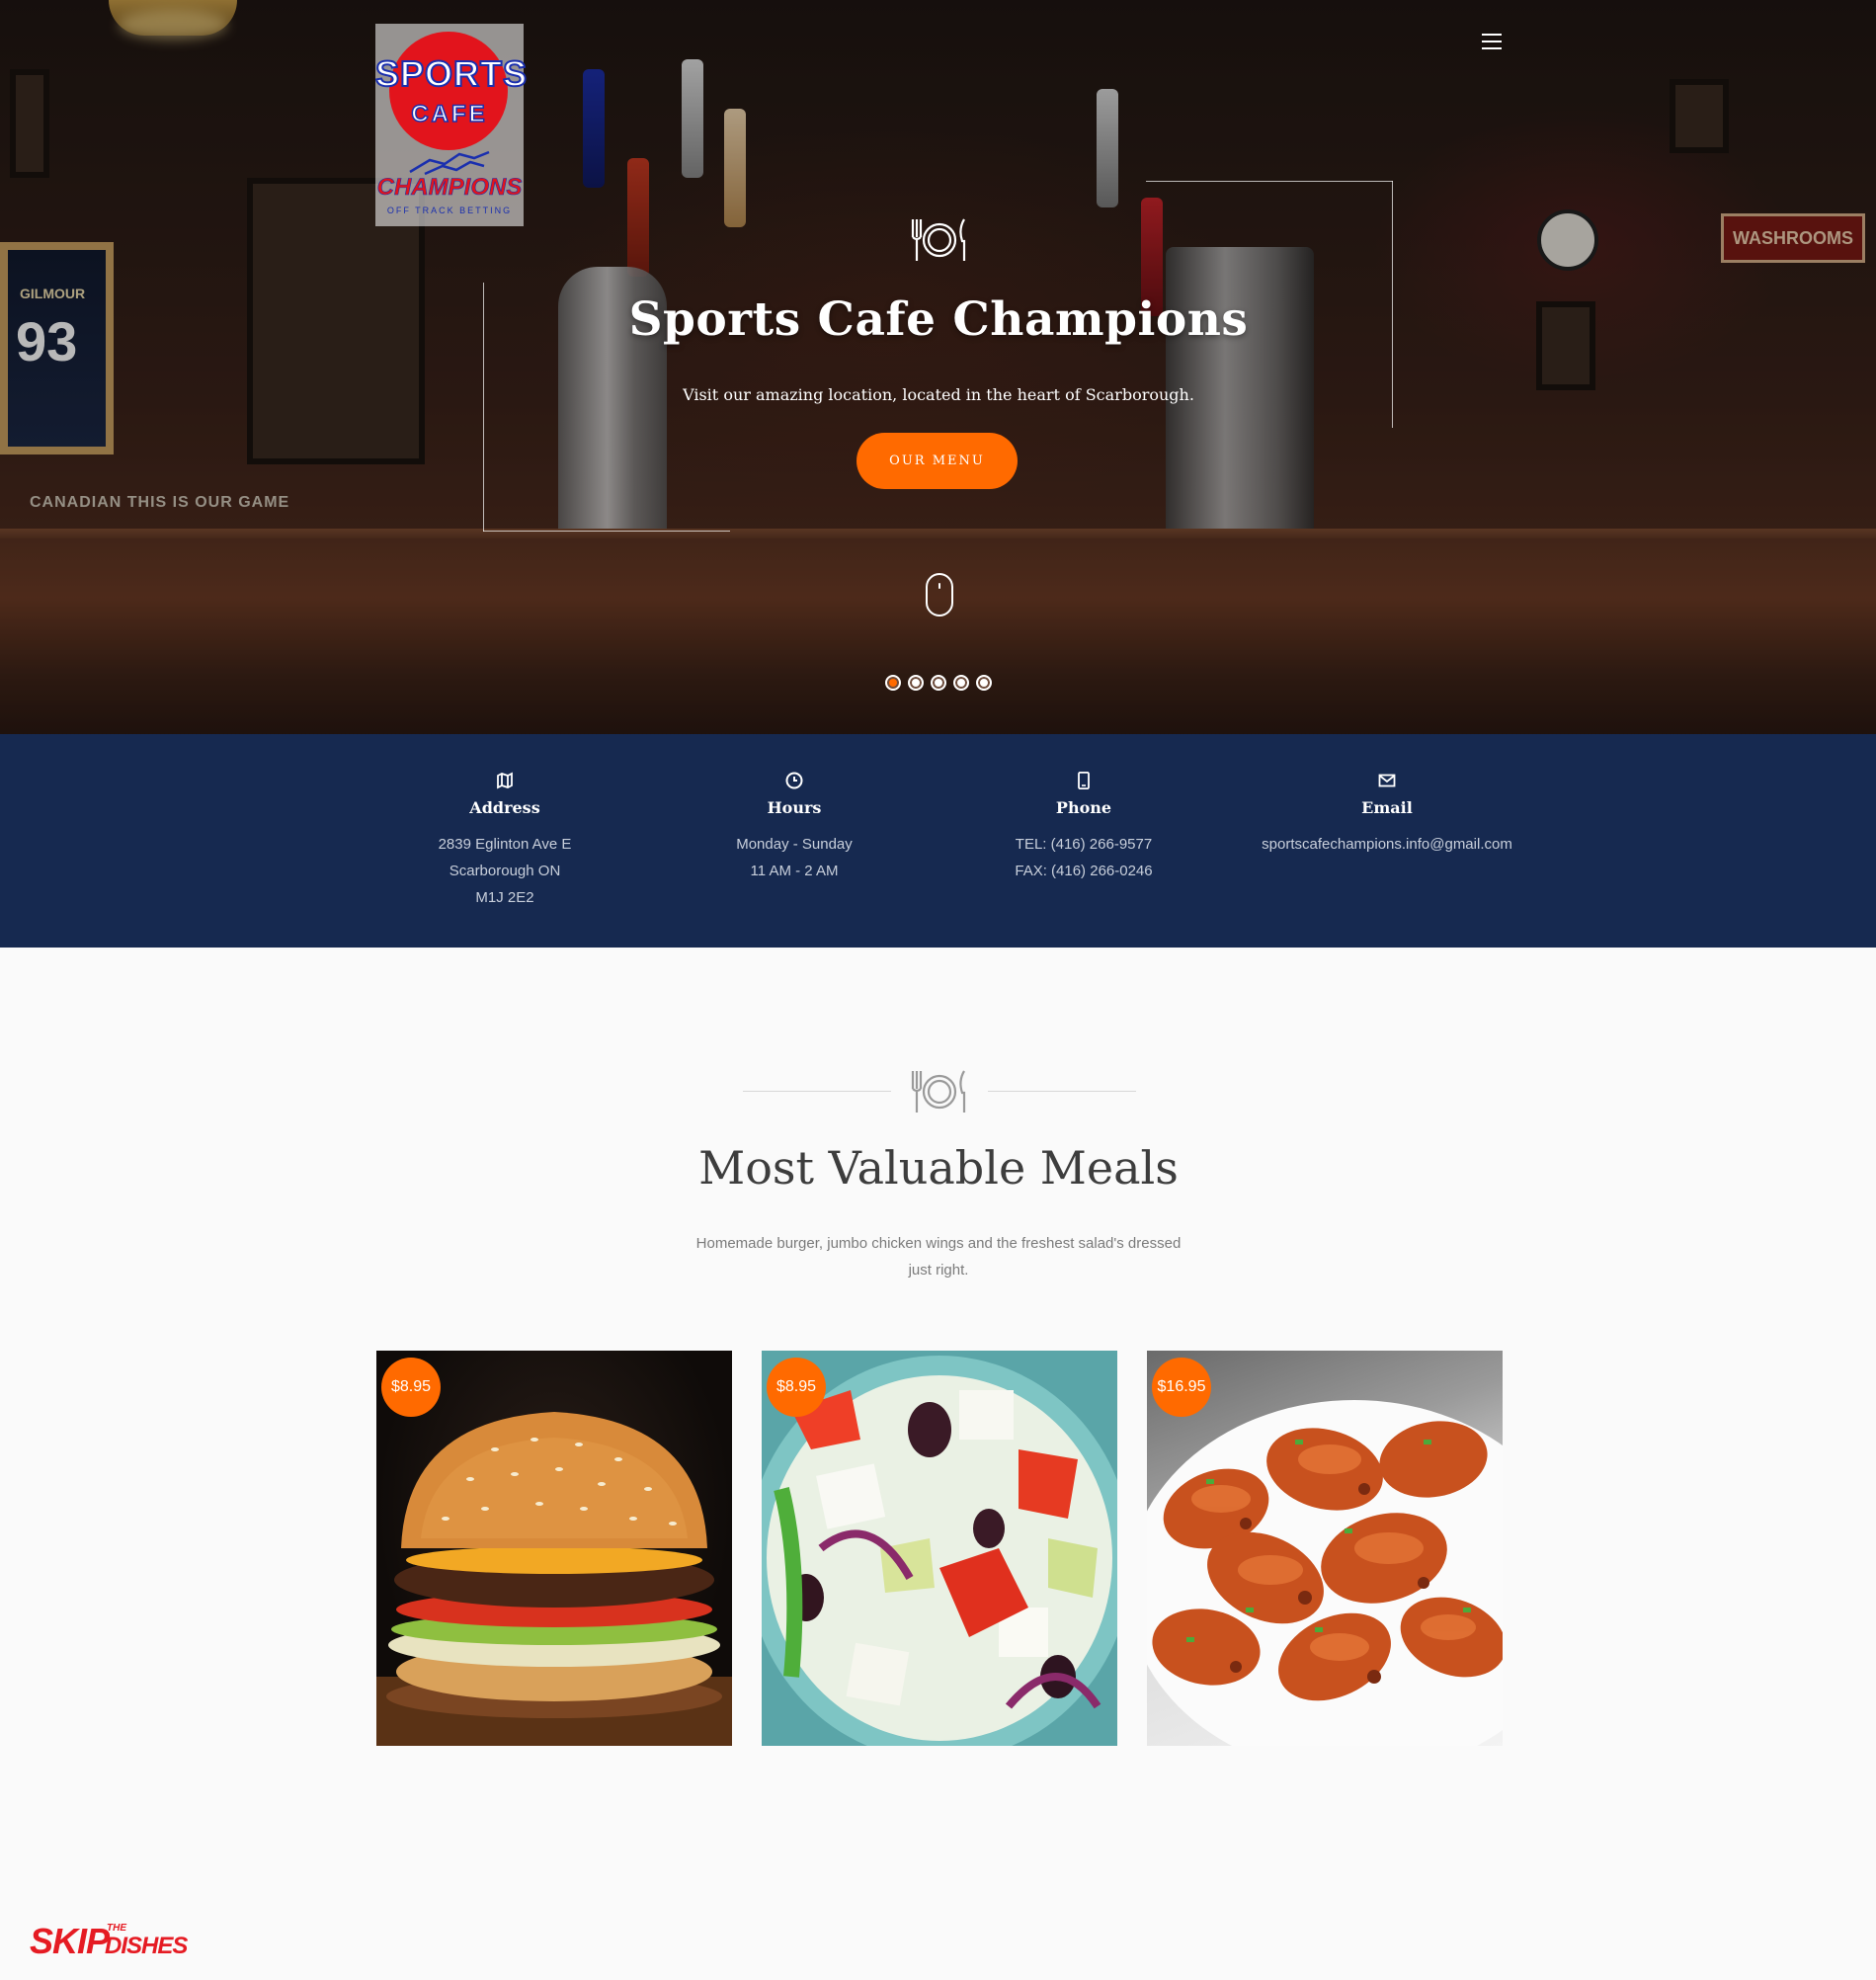  I want to click on frame-line-bottom, so click(607, 532).